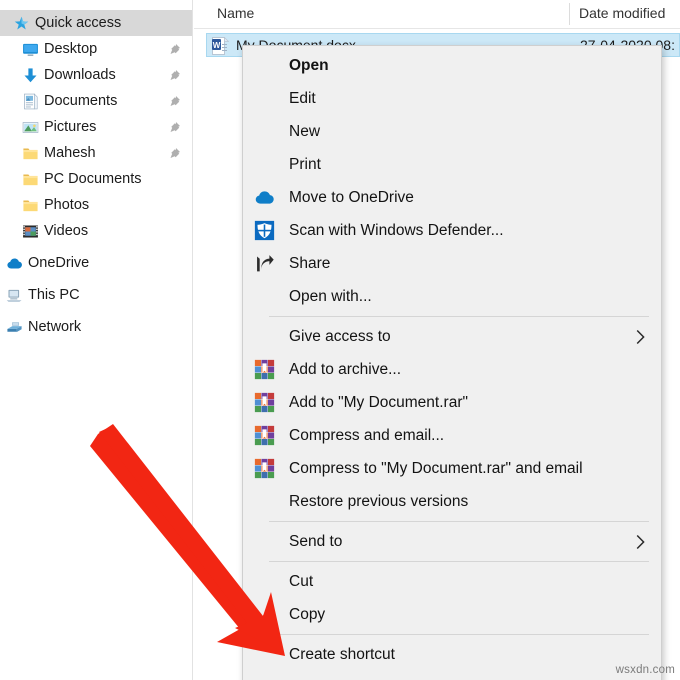 Image resolution: width=680 pixels, height=680 pixels. Describe the element at coordinates (96, 231) in the screenshot. I see `sidebar-item-videos: Videos` at that location.